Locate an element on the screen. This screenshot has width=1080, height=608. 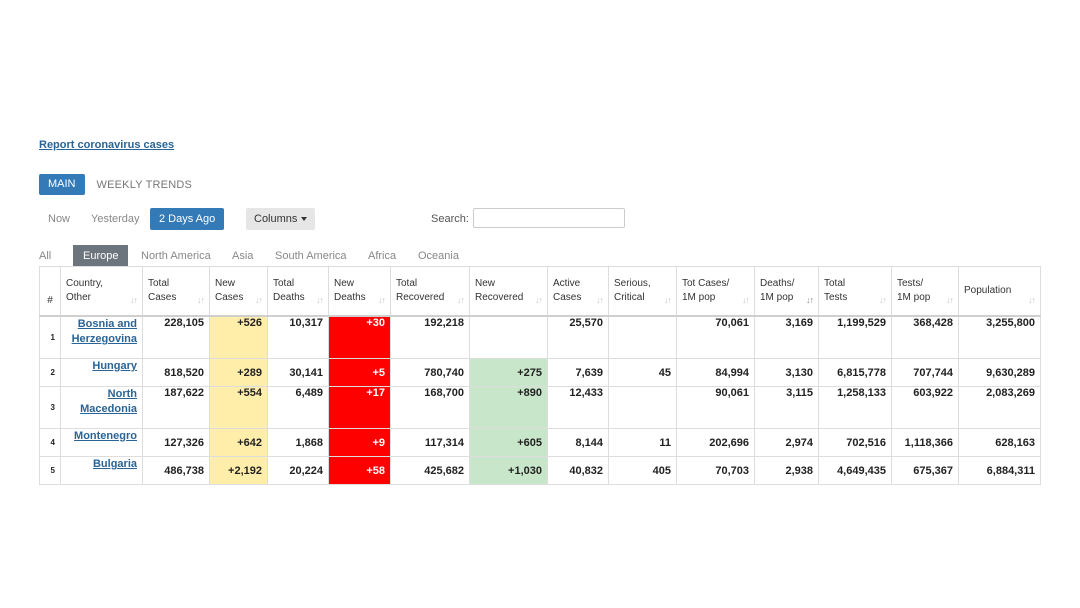
data-cell: 25,570 is located at coordinates (578, 337).